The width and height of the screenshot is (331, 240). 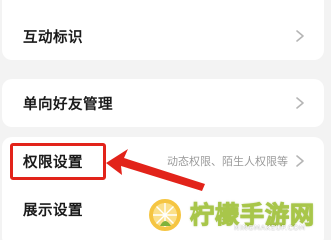 What do you see at coordinates (53, 37) in the screenshot?
I see `settings-item-label: 互动标识` at bounding box center [53, 37].